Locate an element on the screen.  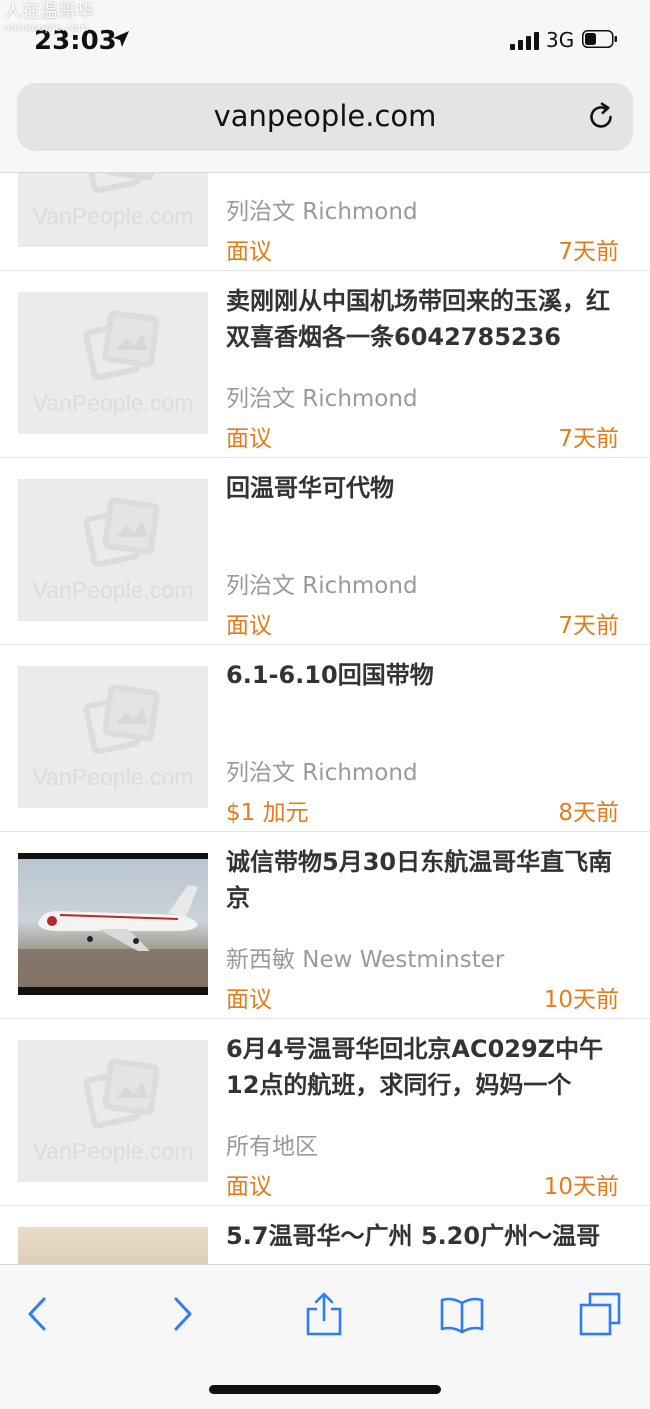
listing-location: 新西敏 New Westminster is located at coordinates (365, 960).